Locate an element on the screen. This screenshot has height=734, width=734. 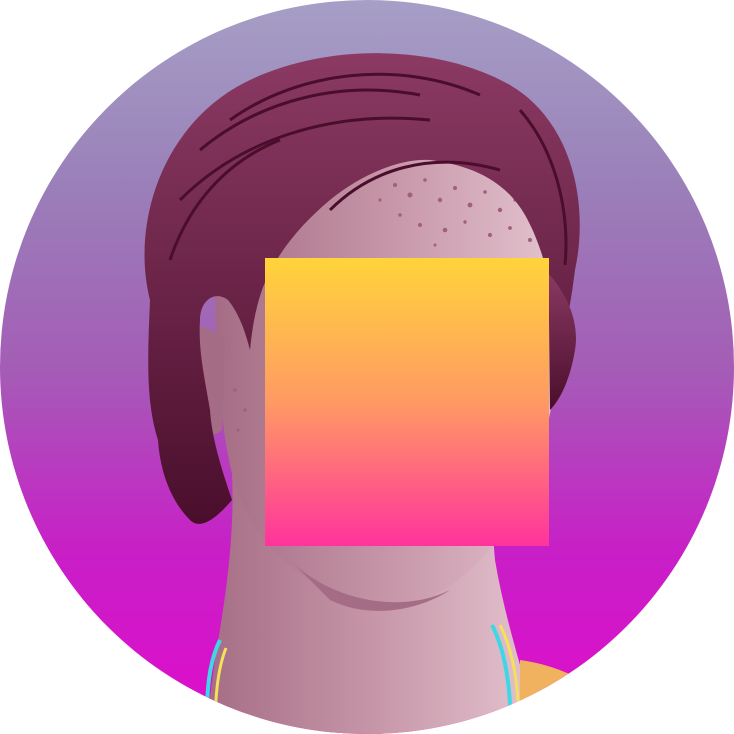
shoulder is located at coordinates (560, 697).